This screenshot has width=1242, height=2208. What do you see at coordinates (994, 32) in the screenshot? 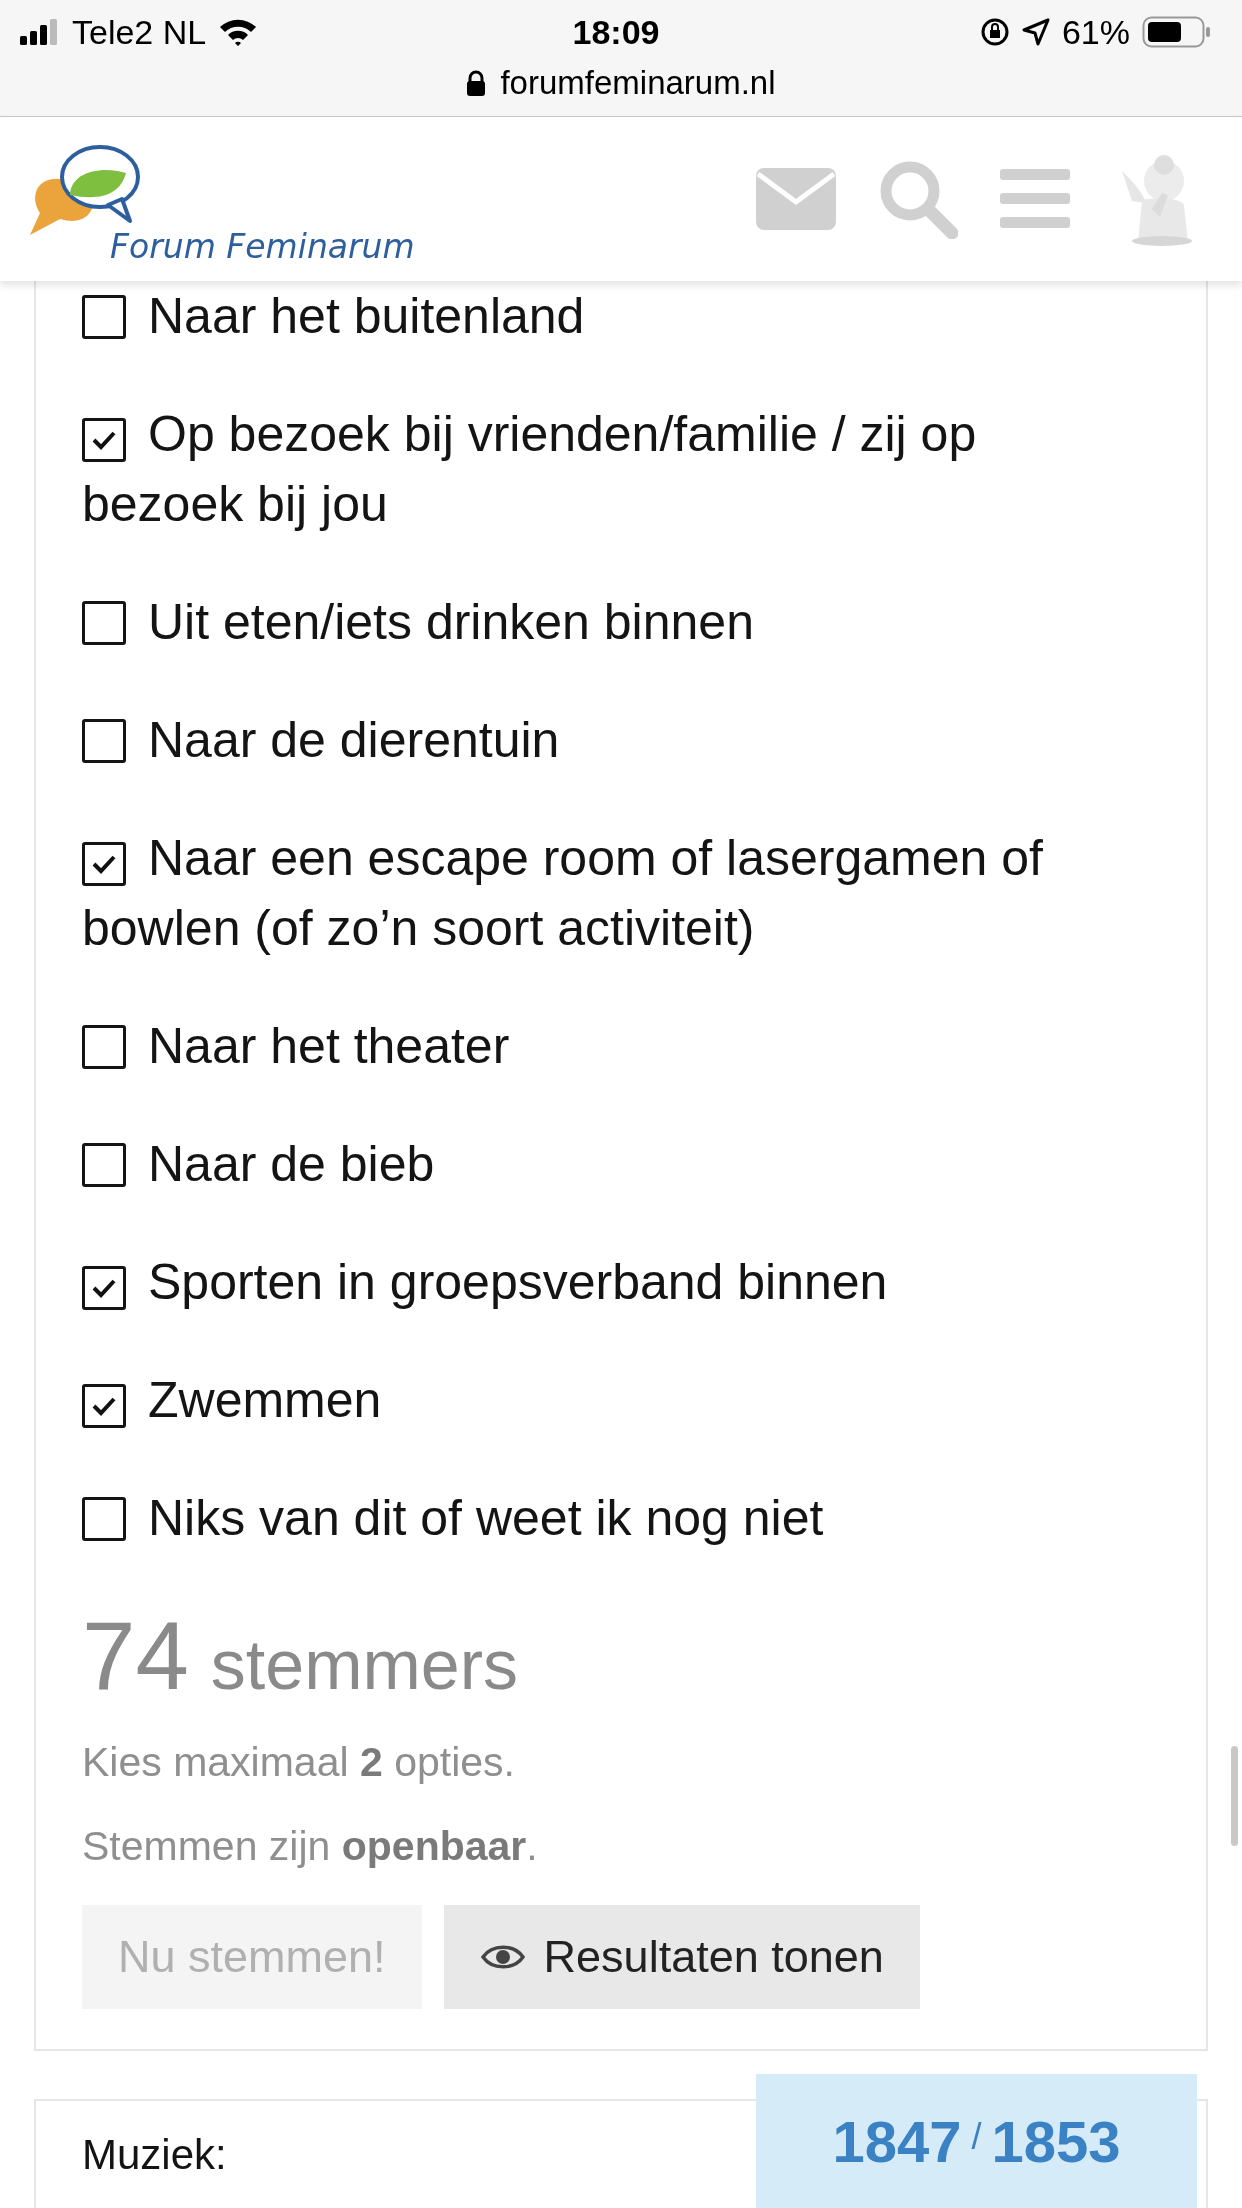
I see `rotation-lock-icon` at bounding box center [994, 32].